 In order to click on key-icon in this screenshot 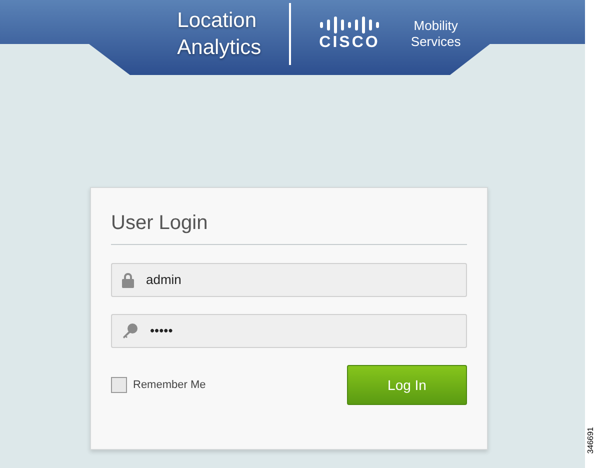, I will do `click(130, 331)`.